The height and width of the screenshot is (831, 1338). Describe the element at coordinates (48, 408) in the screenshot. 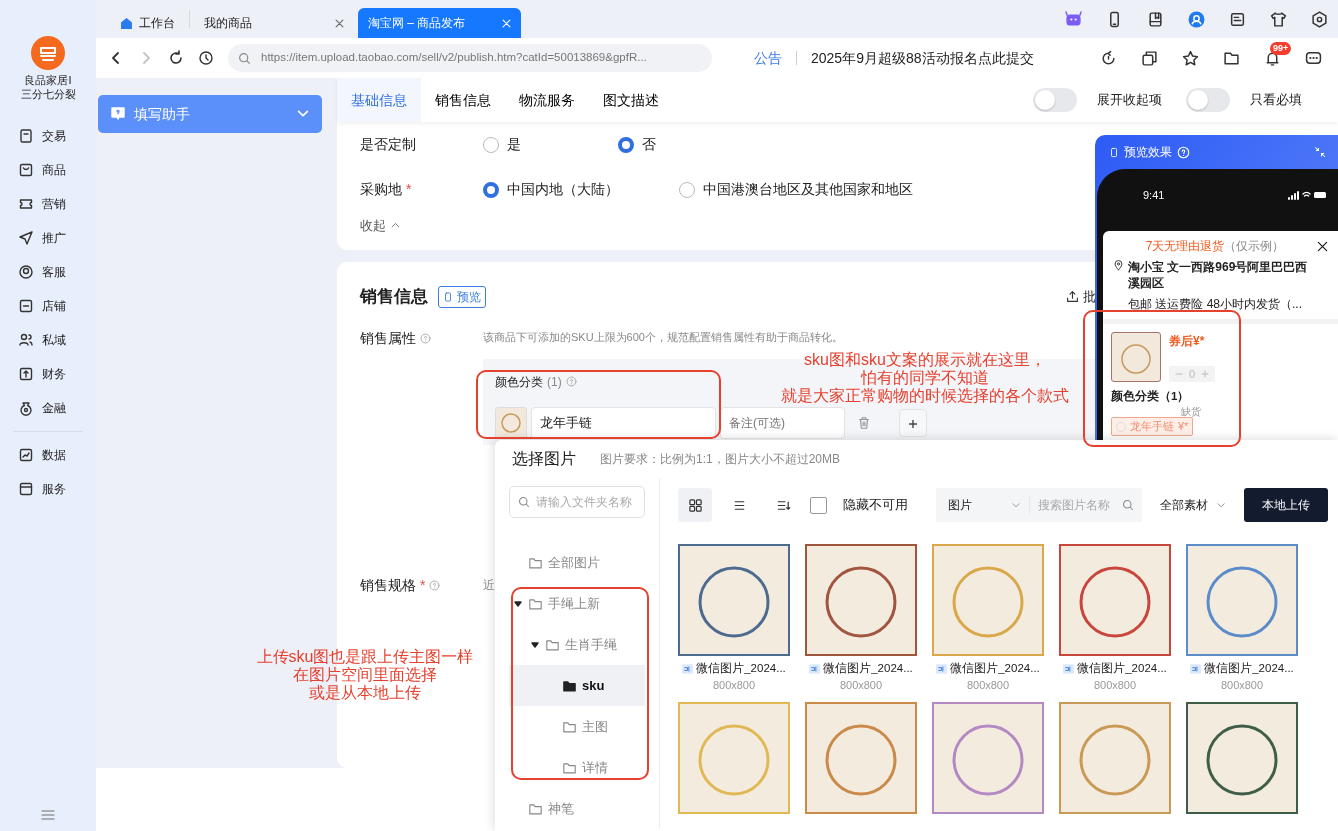

I see `nav-item: 金融` at that location.